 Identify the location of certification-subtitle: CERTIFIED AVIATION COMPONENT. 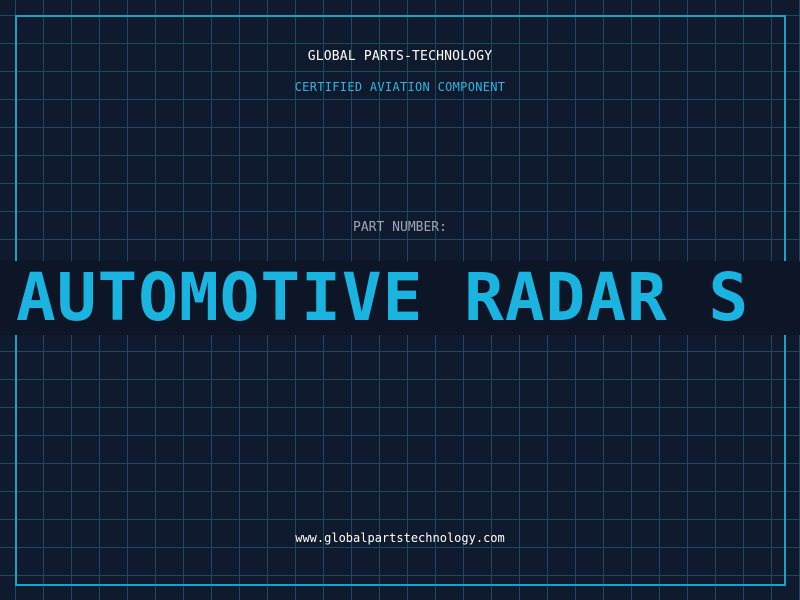
(400, 87).